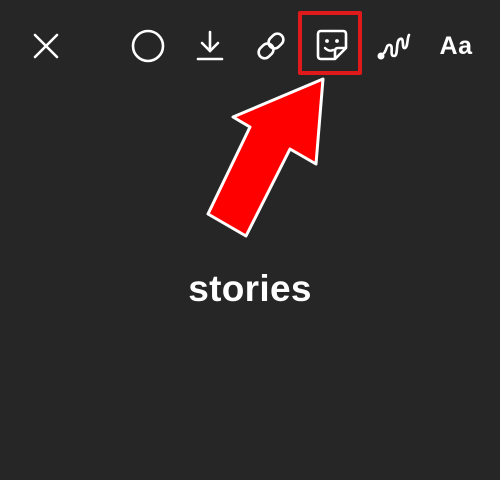  I want to click on circle-icon, so click(148, 46).